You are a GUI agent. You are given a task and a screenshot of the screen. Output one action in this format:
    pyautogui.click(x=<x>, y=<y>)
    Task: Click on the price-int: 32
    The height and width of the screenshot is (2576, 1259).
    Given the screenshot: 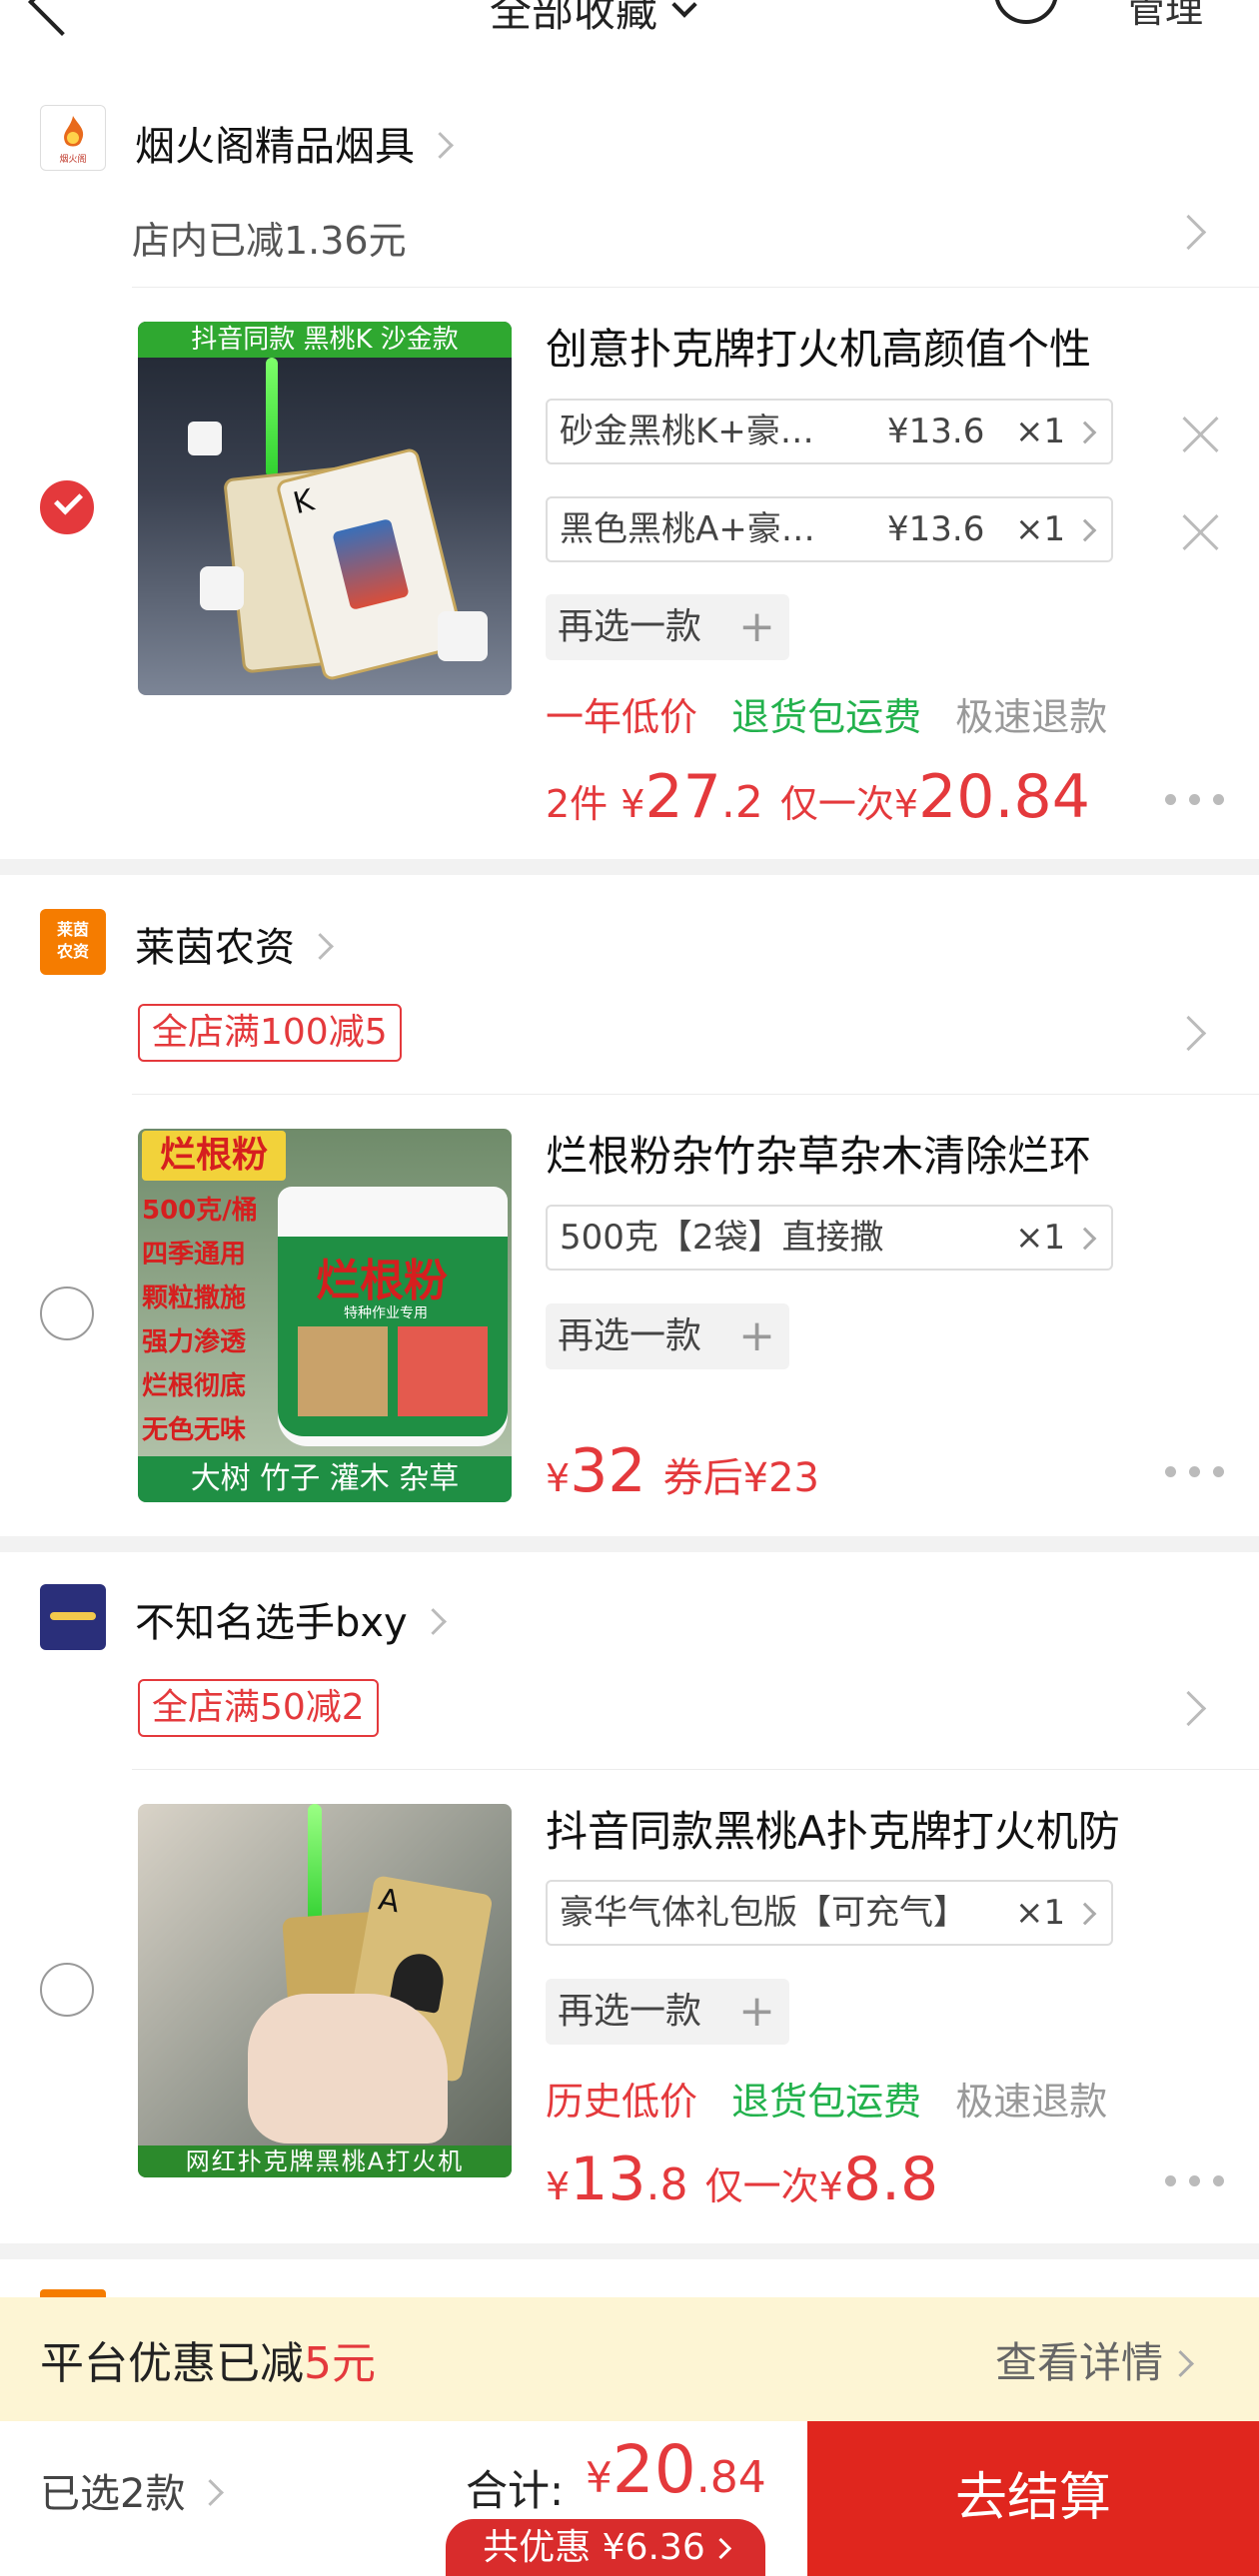 What is the action you would take?
    pyautogui.click(x=608, y=1471)
    